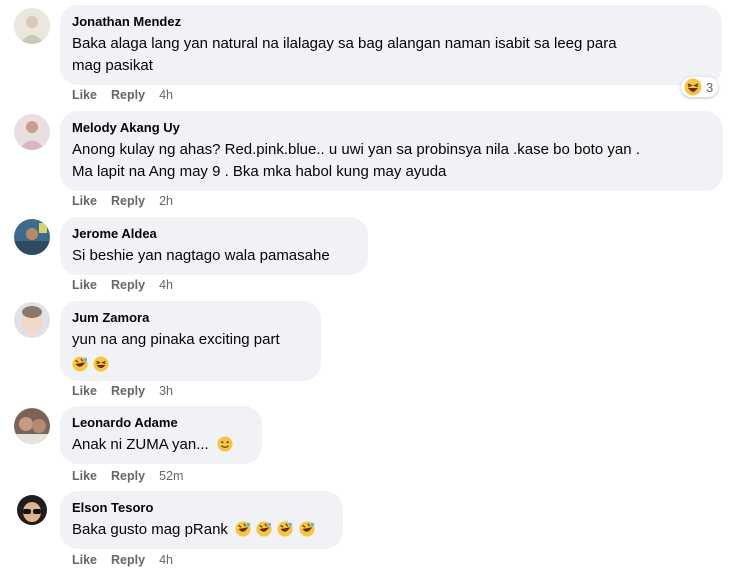 The width and height of the screenshot is (750, 574). I want to click on laughing-emoji, so click(101, 364).